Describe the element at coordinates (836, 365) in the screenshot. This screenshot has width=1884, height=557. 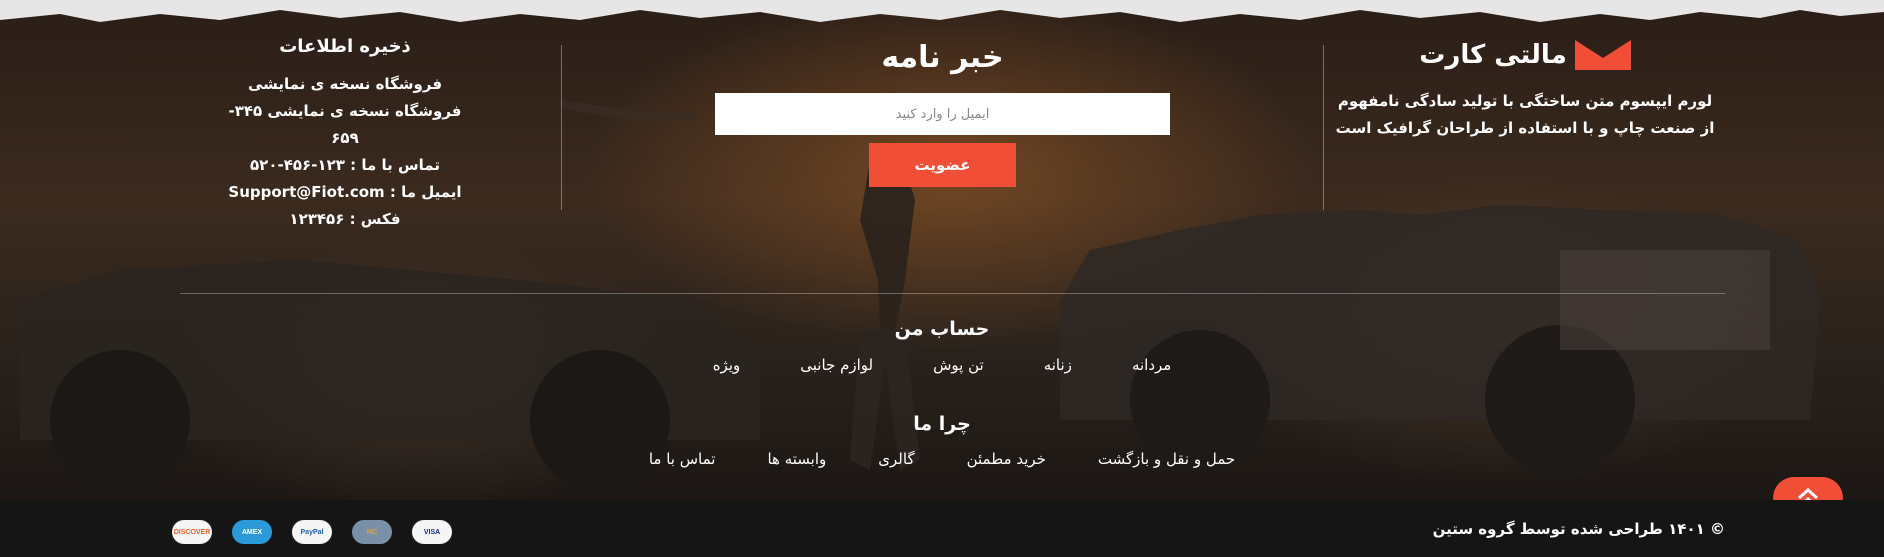
I see `account-link-accessories: لوازم جانبی` at that location.